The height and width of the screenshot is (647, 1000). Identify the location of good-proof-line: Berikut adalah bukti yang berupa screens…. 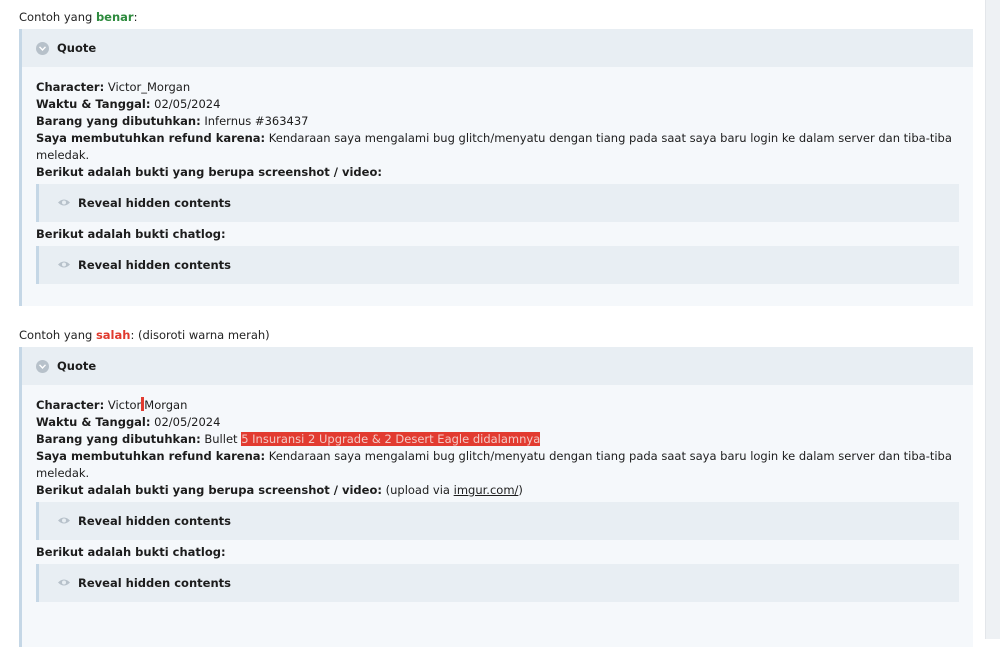
(497, 172).